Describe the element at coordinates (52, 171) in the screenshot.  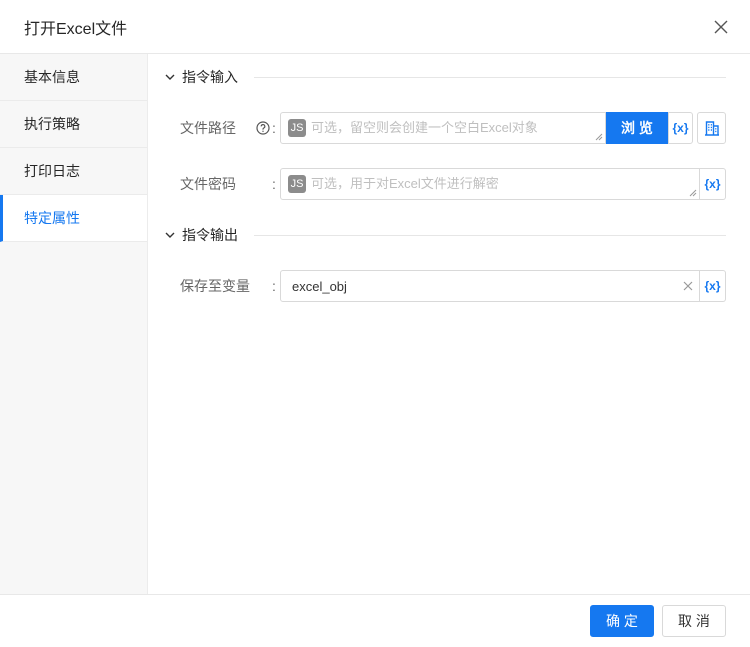
I see `sidebar-item-label: 打印日志` at that location.